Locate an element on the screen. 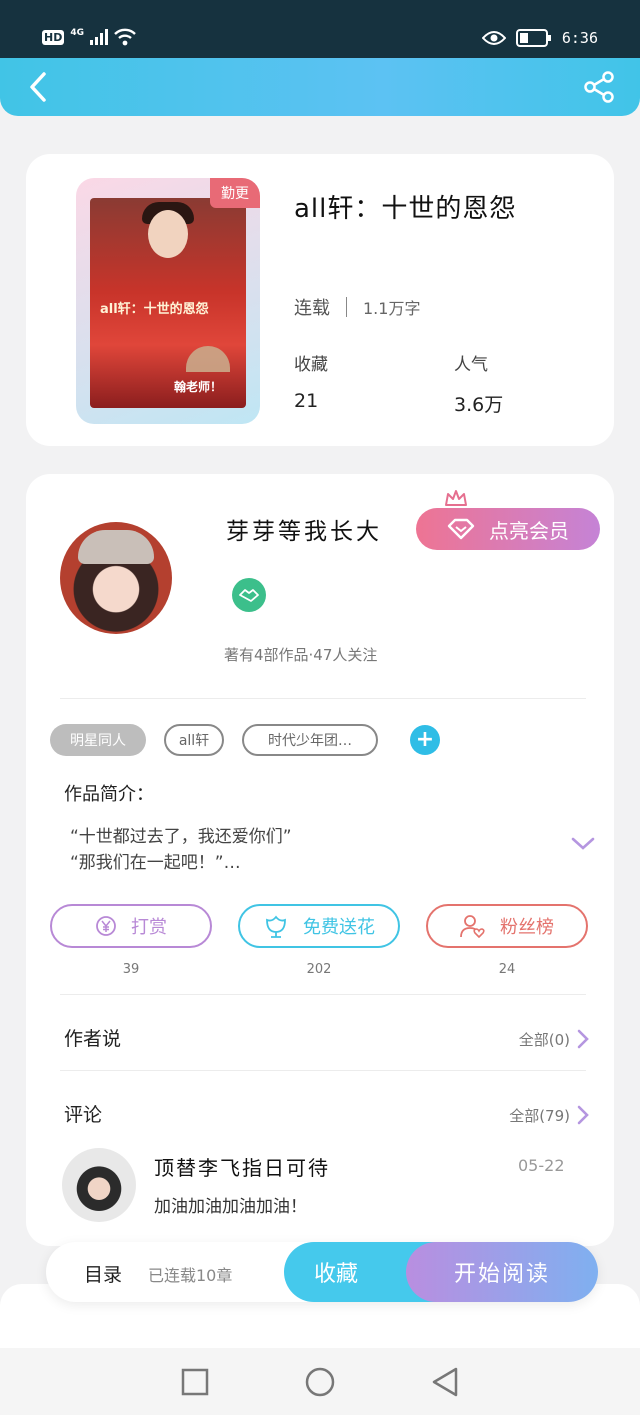 This screenshot has width=640, height=1415. expand-chevron-icon is located at coordinates (583, 844).